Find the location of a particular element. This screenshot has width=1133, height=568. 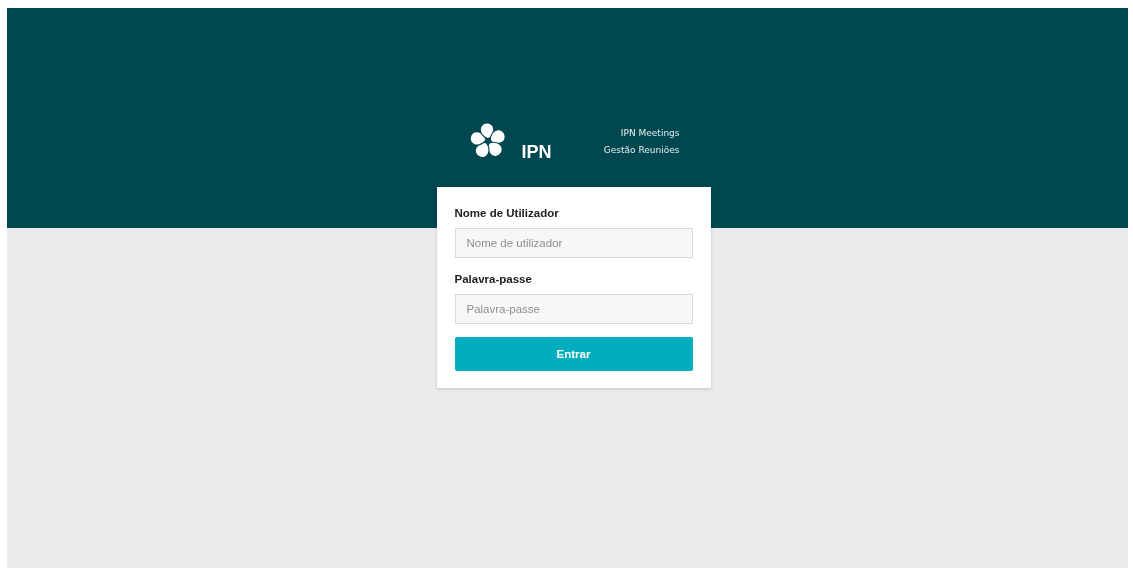

input-field: Nome de utilizador is located at coordinates (573, 243).